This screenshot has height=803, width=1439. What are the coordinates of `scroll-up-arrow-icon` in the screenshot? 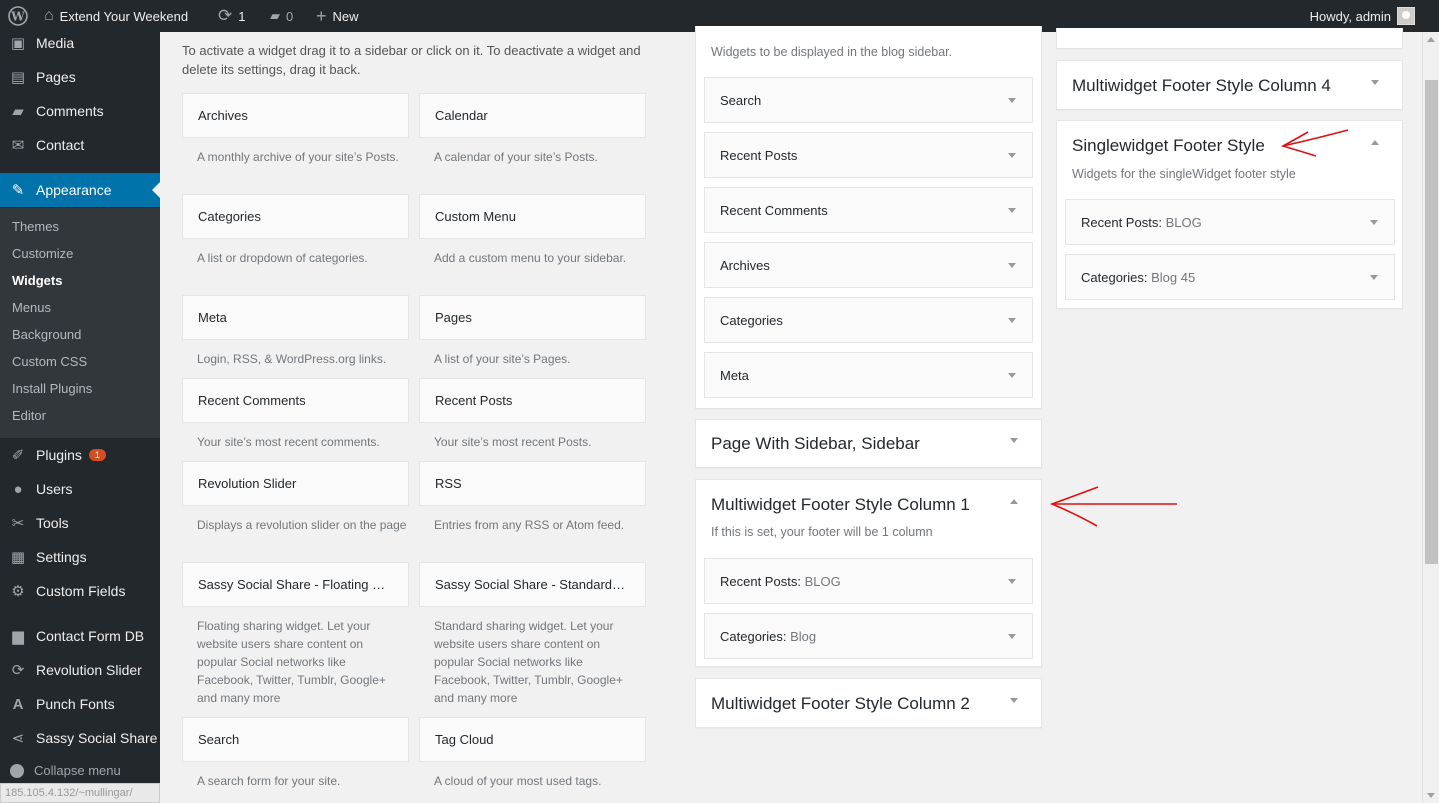 It's located at (1431, 39).